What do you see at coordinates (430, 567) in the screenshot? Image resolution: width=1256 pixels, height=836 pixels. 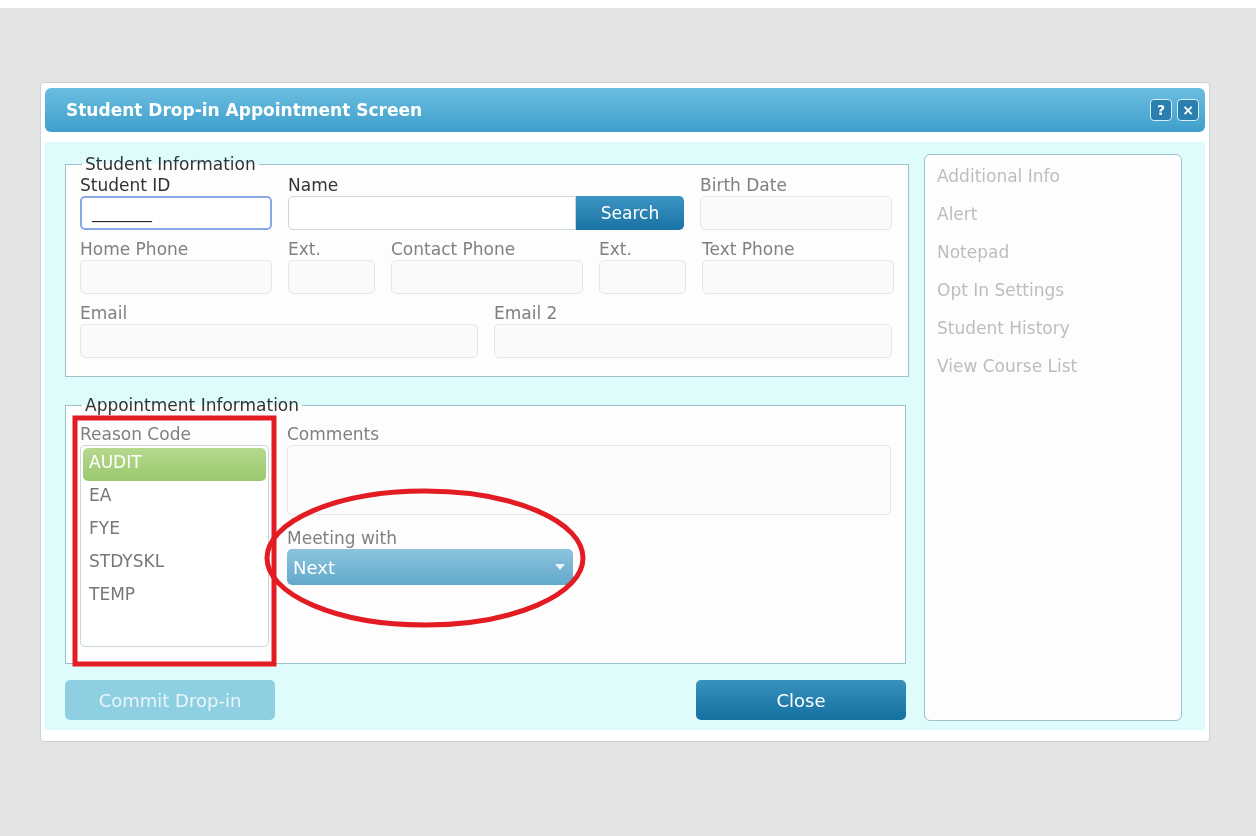 I see `meeting-with-dropdown: Next` at bounding box center [430, 567].